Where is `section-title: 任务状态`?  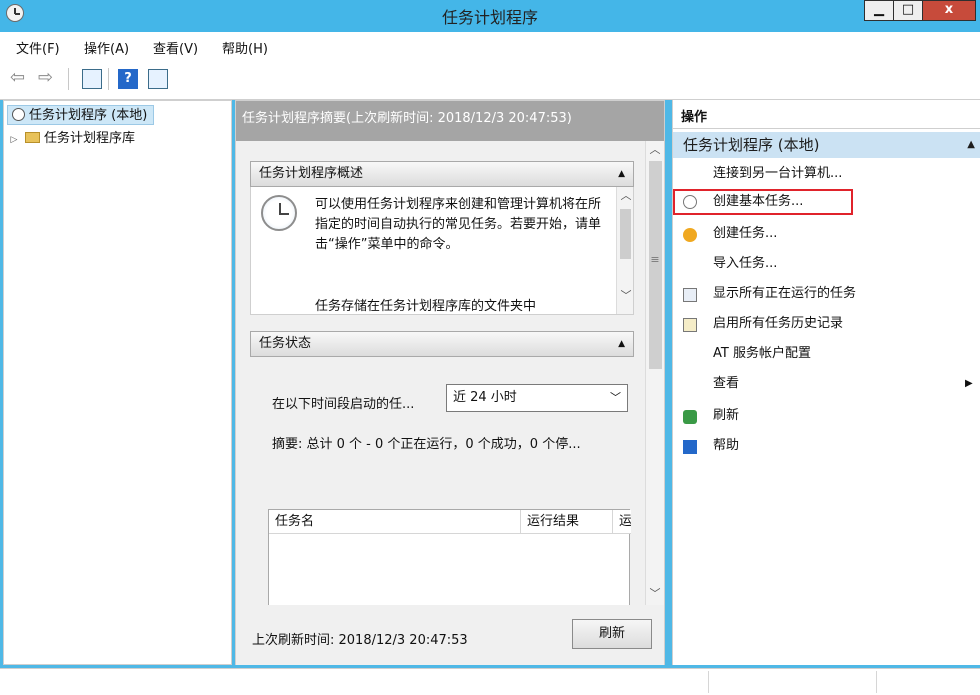 section-title: 任务状态 is located at coordinates (285, 343).